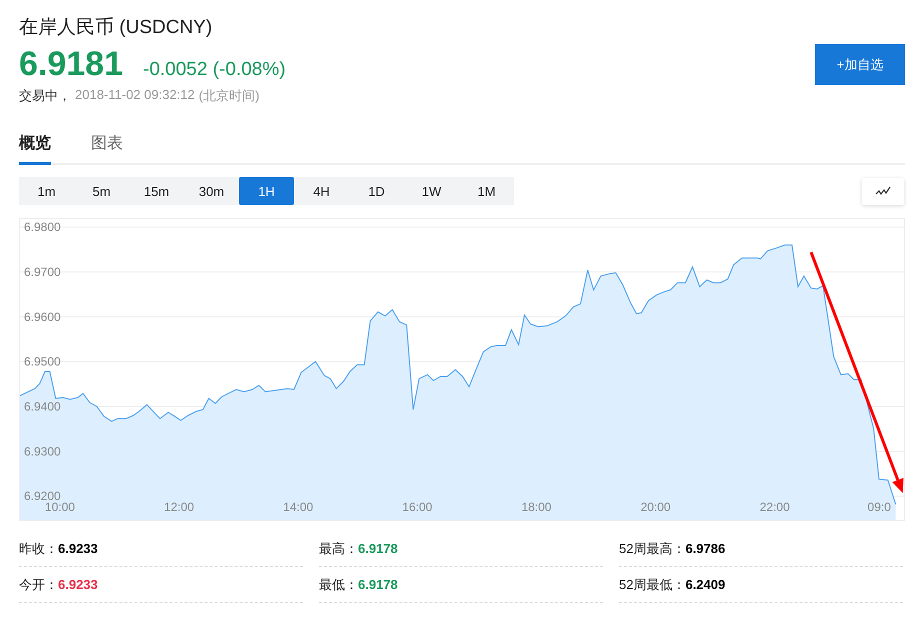 The height and width of the screenshot is (619, 923). What do you see at coordinates (116, 28) in the screenshot?
I see `instrument-title: 在岸人民币 (USDCNY)` at bounding box center [116, 28].